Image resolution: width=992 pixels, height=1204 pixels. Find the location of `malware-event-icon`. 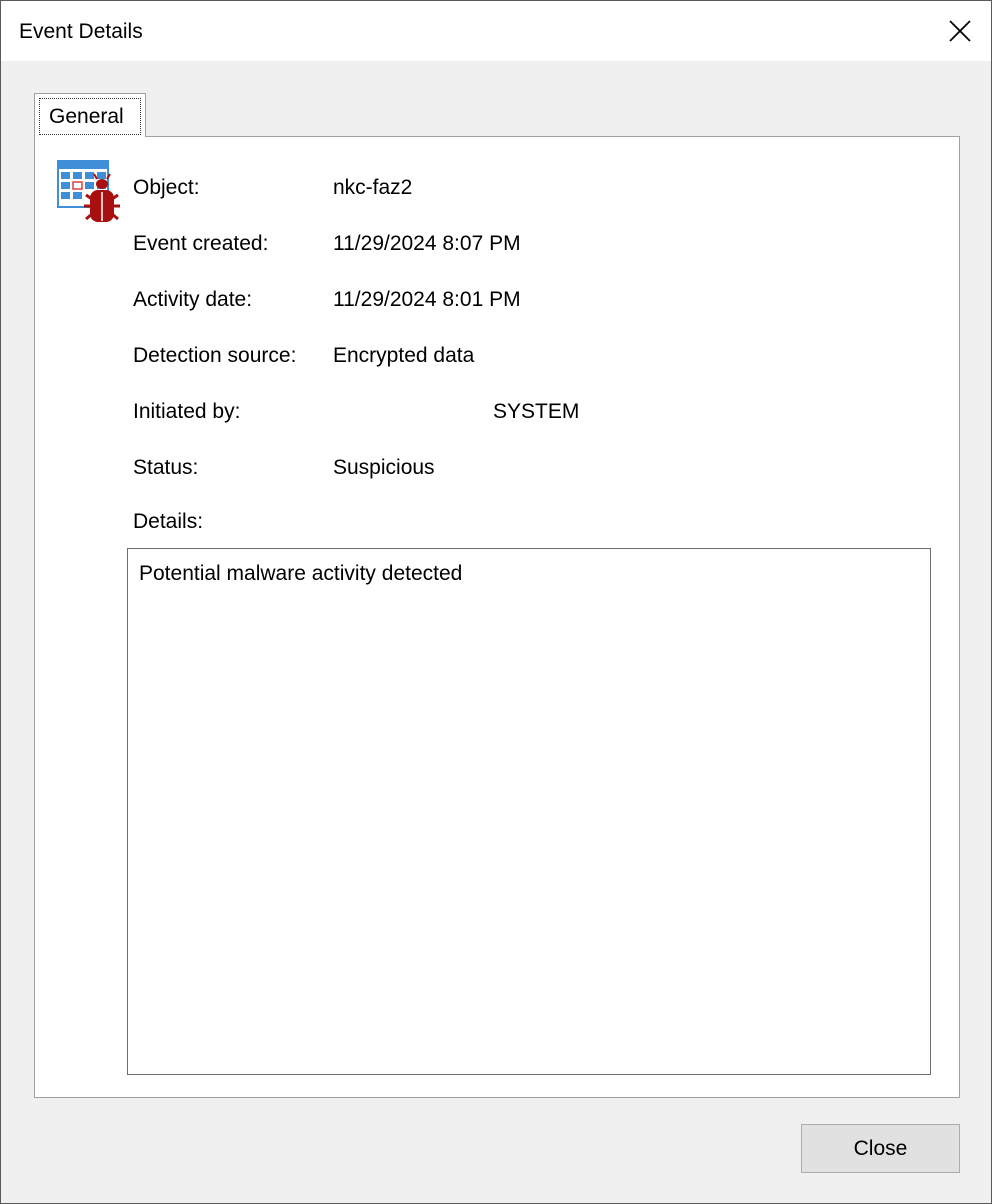

malware-event-icon is located at coordinates (90, 193).